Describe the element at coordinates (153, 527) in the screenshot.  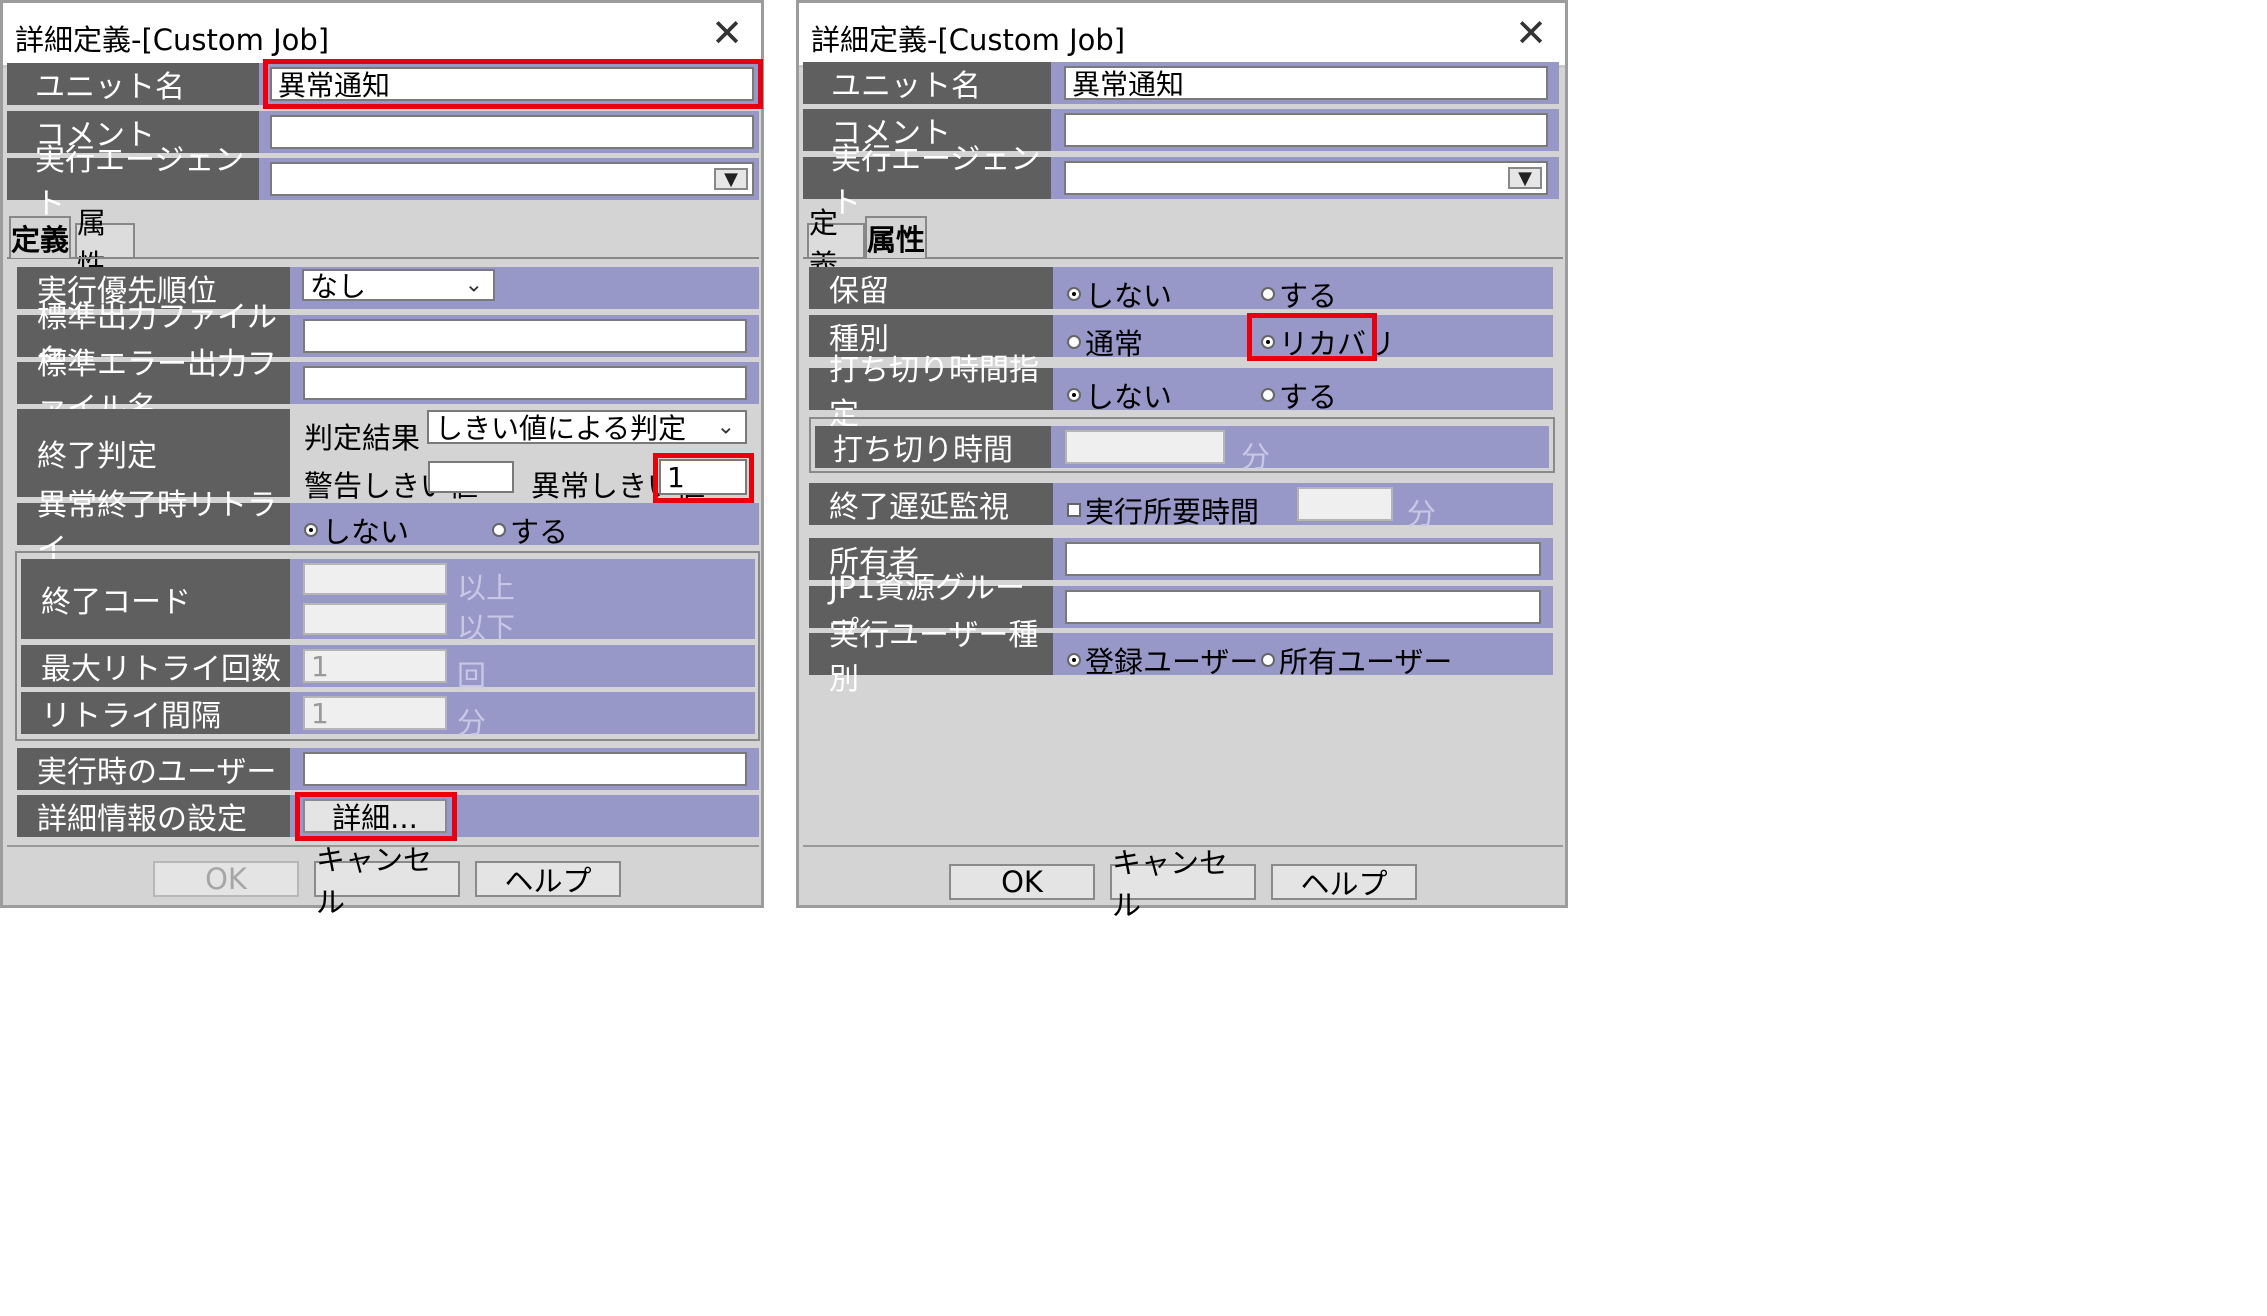
I see `retry-label: 異常終了時リトライ` at that location.